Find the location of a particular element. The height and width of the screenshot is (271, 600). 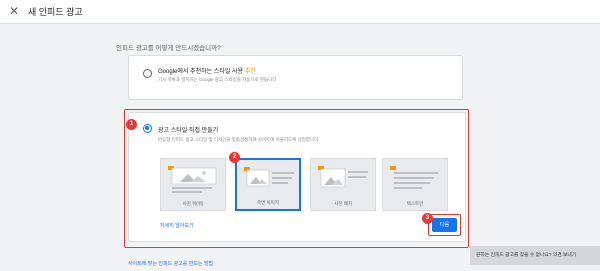

side-image-icon is located at coordinates (269, 177).